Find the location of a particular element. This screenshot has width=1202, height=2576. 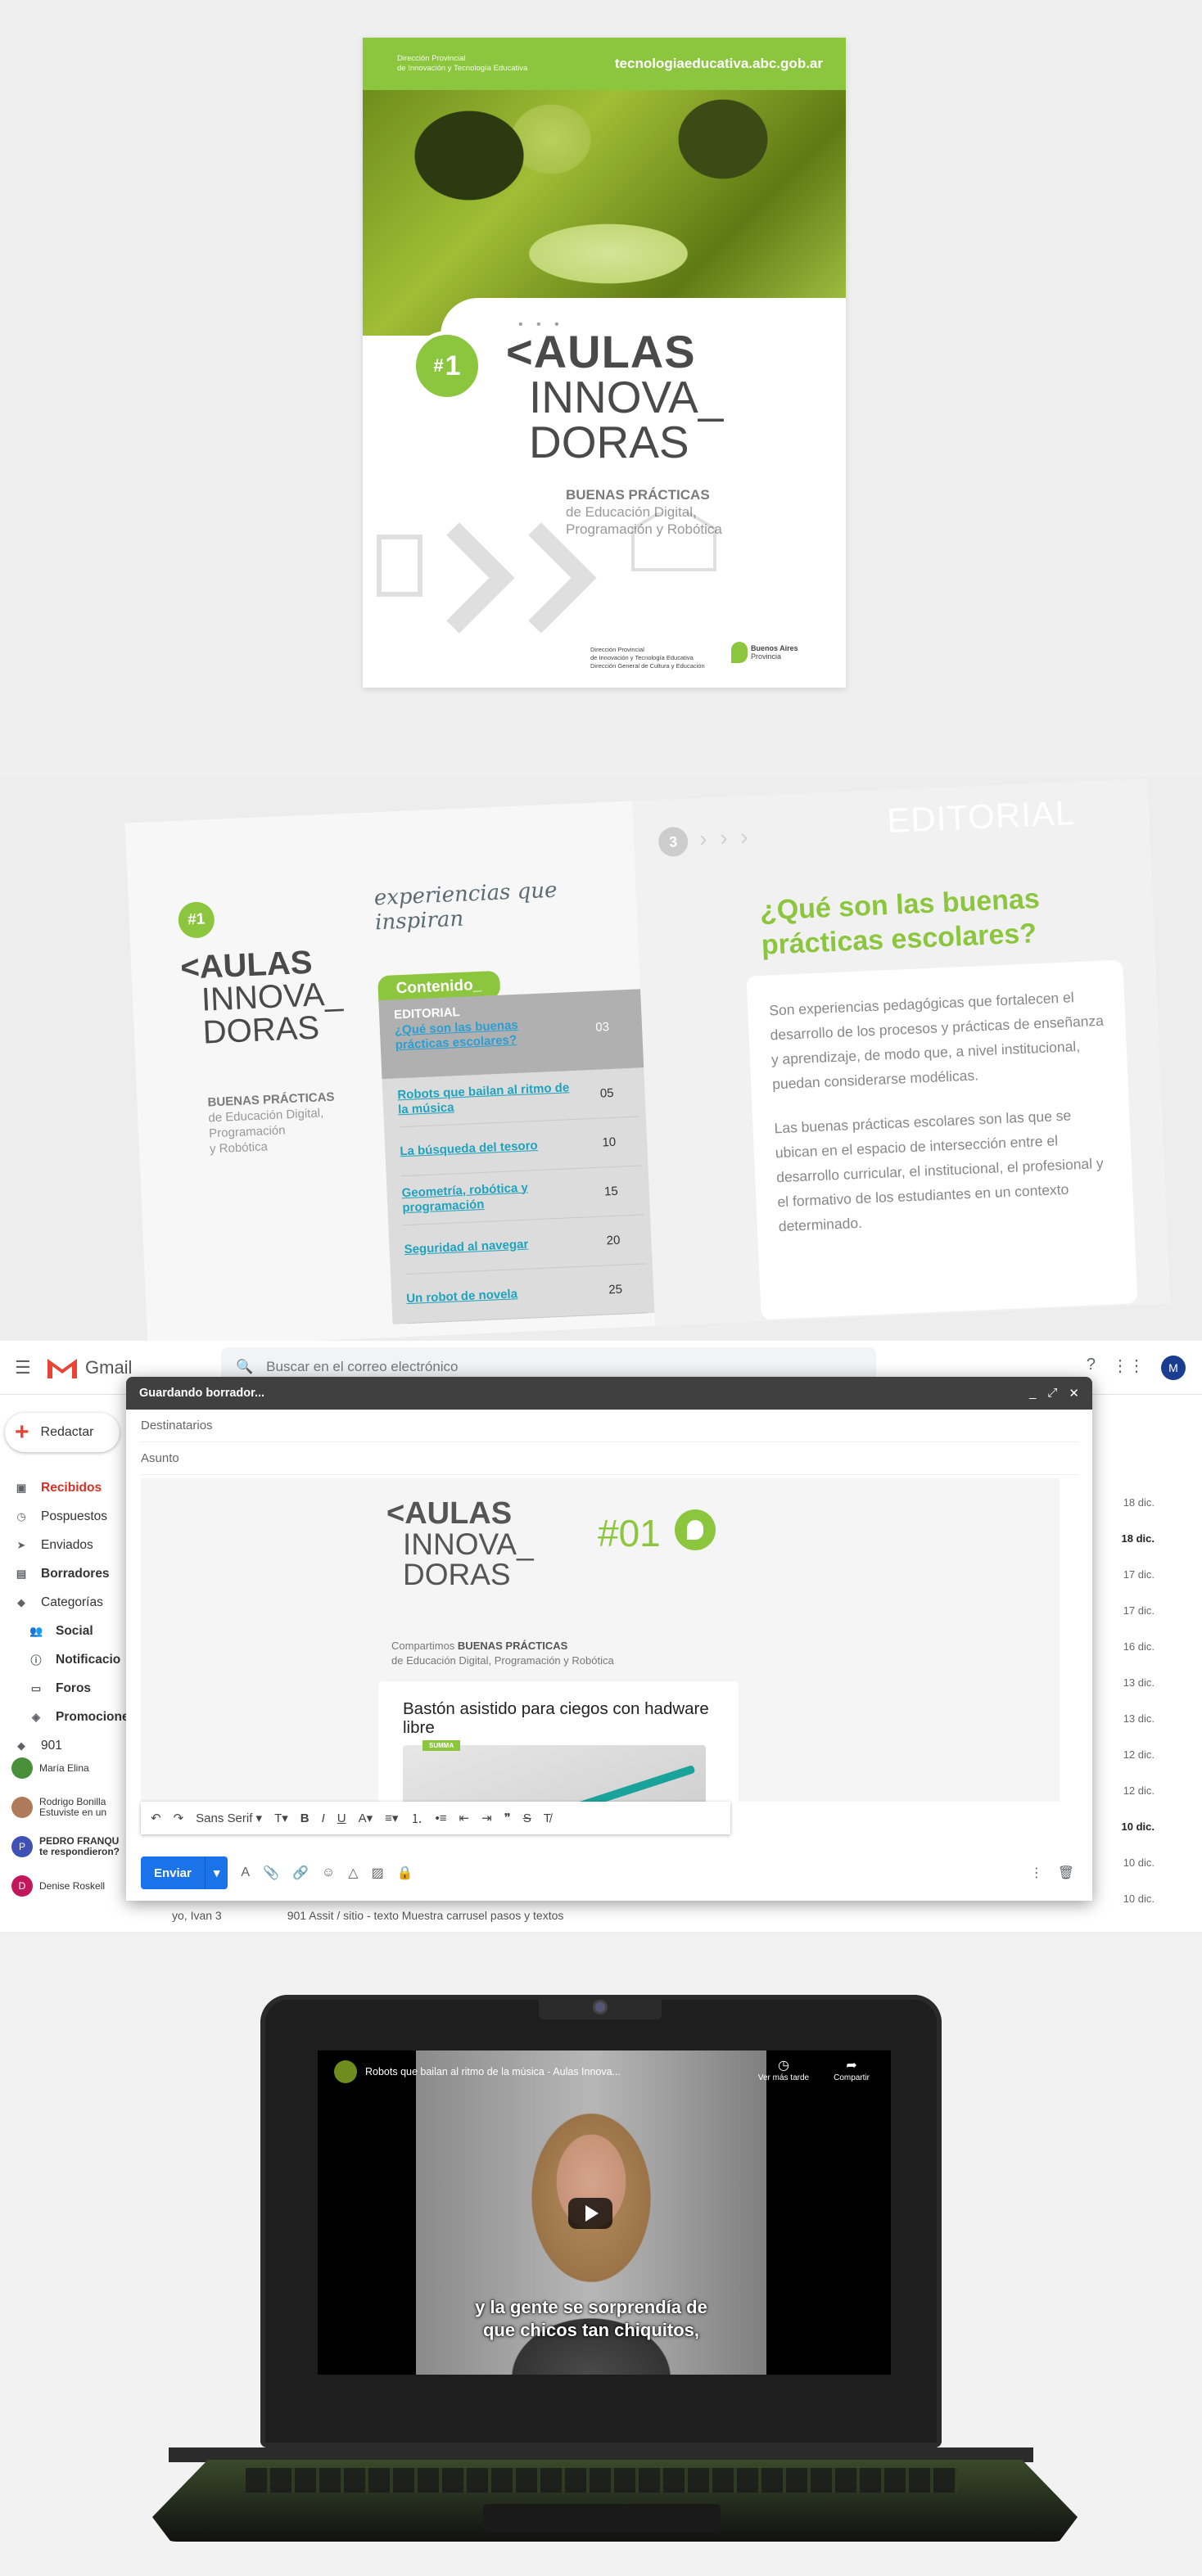

text-color-icon: A▾ is located at coordinates (366, 1818).